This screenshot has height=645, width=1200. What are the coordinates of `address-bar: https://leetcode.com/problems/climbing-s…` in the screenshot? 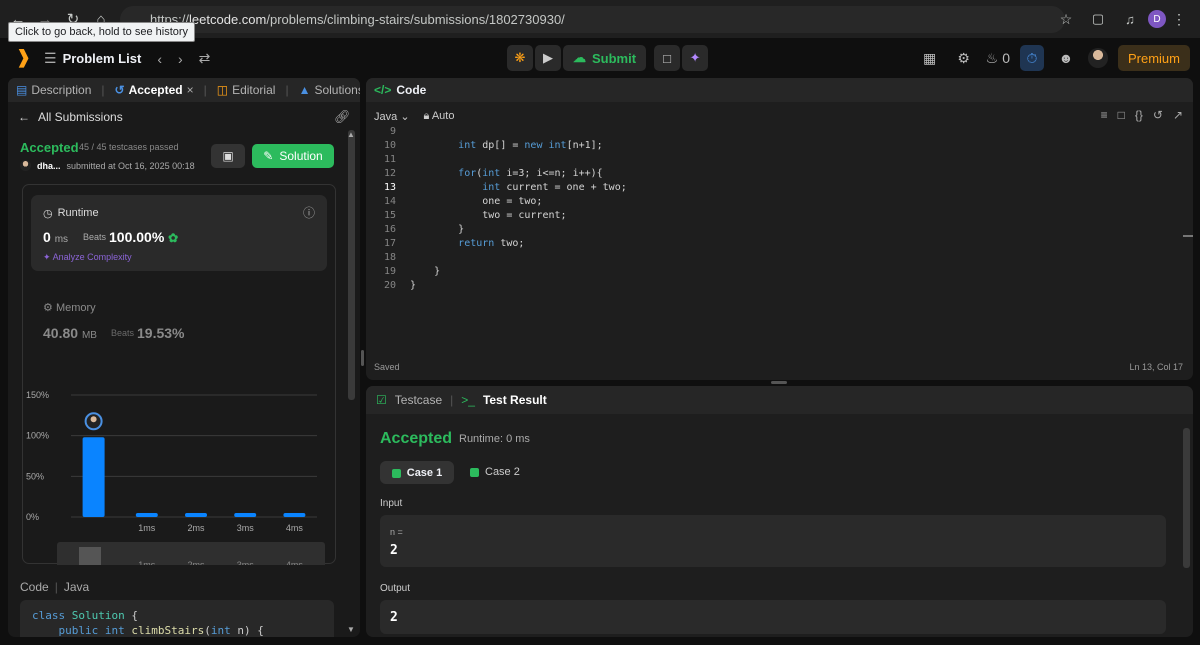 It's located at (592, 19).